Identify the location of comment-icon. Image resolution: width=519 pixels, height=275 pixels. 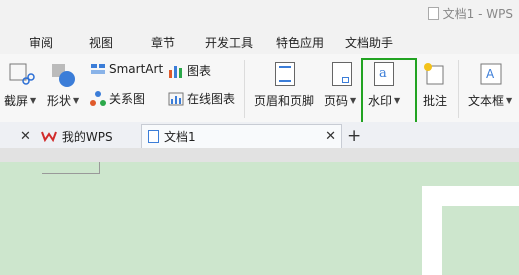
(434, 74).